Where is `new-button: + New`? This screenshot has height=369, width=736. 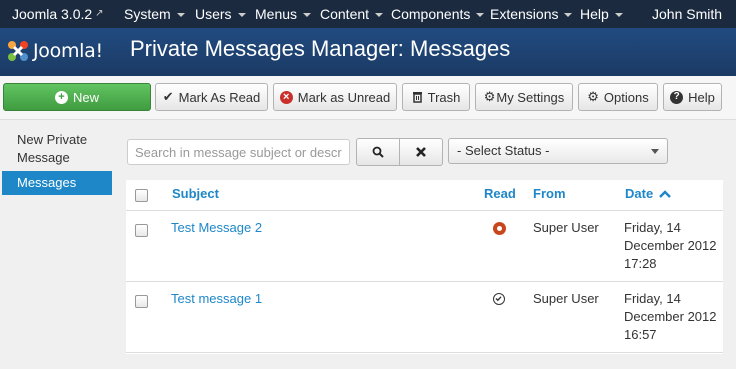
new-button: + New is located at coordinates (77, 97).